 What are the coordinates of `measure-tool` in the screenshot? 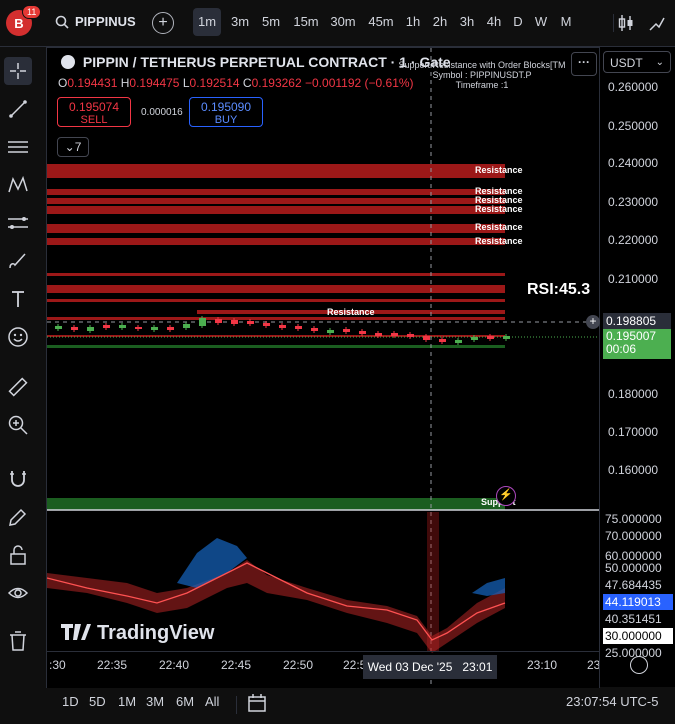 It's located at (18, 387).